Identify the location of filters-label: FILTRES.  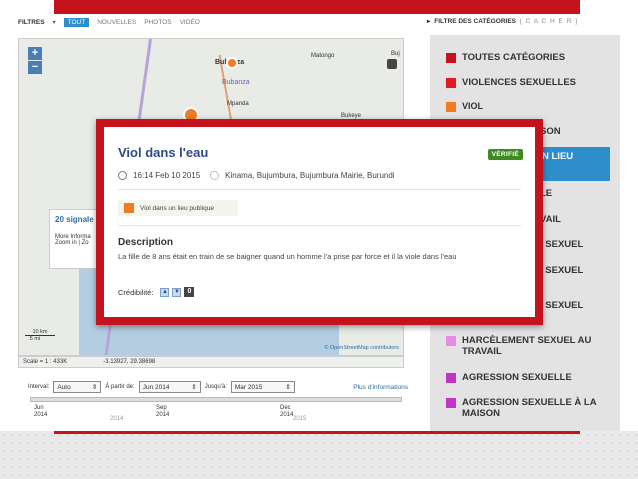
(31, 22).